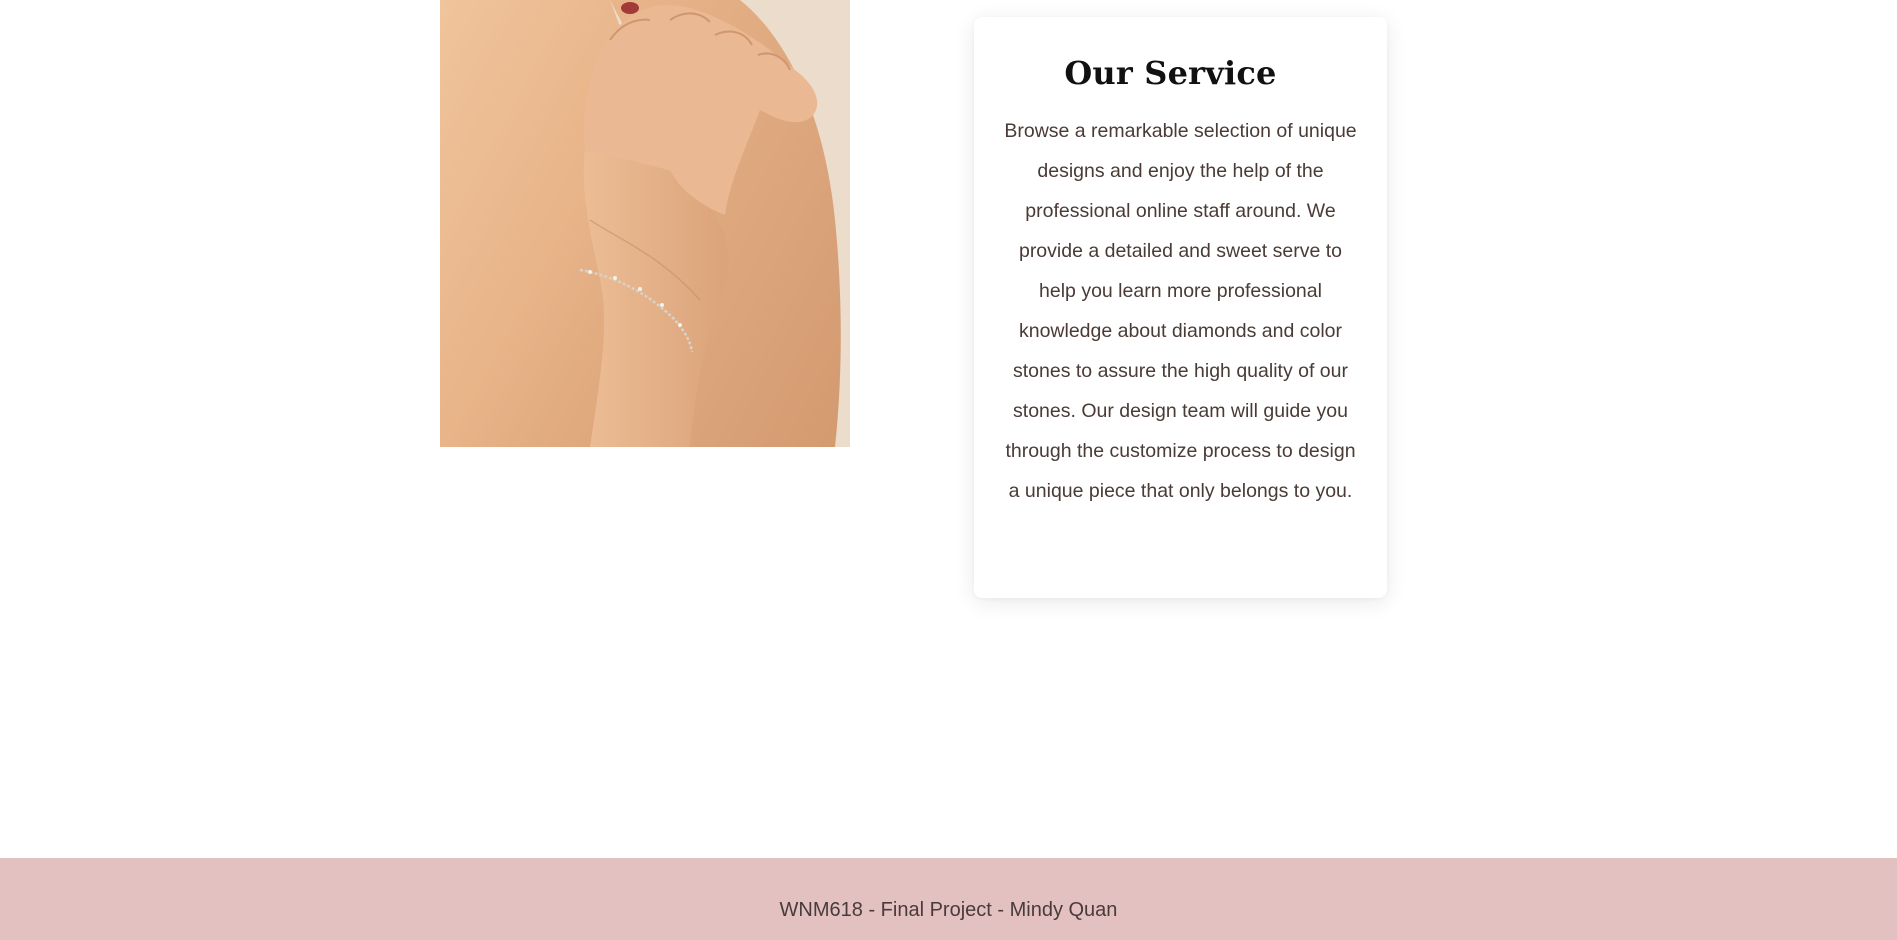 The height and width of the screenshot is (940, 1897). Describe the element at coordinates (1170, 73) in the screenshot. I see `service-title: Our Service` at that location.